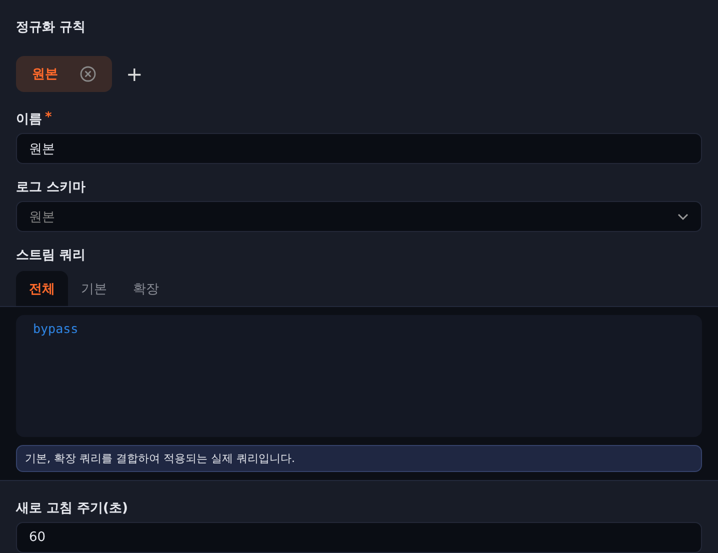 This screenshot has height=553, width=718. Describe the element at coordinates (359, 458) in the screenshot. I see `info-note: 기본, 확장 쿼리를 결합하여 적용되는 실제 쿼리입니다.` at that location.